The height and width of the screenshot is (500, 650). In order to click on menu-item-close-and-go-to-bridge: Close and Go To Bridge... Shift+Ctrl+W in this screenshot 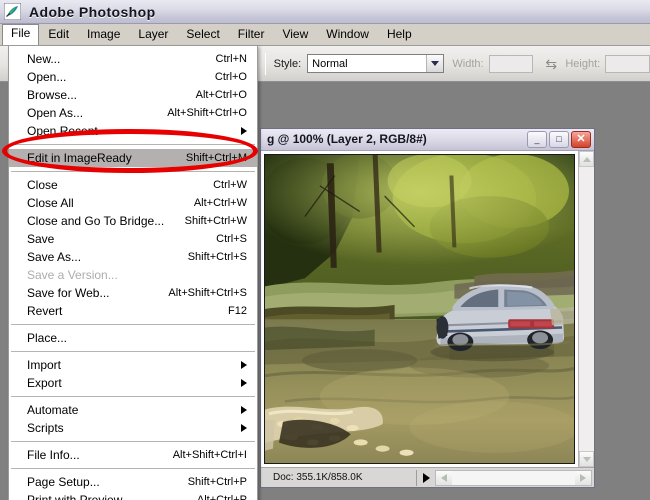, I will do `click(133, 221)`.